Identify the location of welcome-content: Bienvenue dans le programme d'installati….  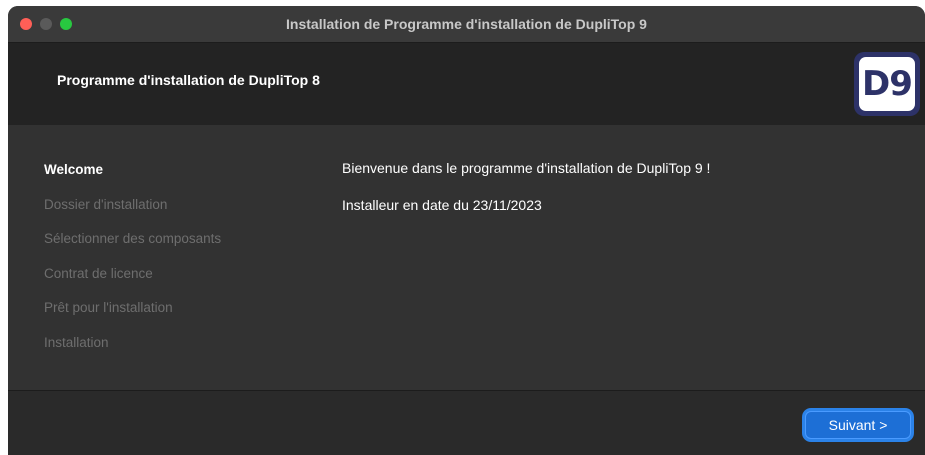
(526, 197).